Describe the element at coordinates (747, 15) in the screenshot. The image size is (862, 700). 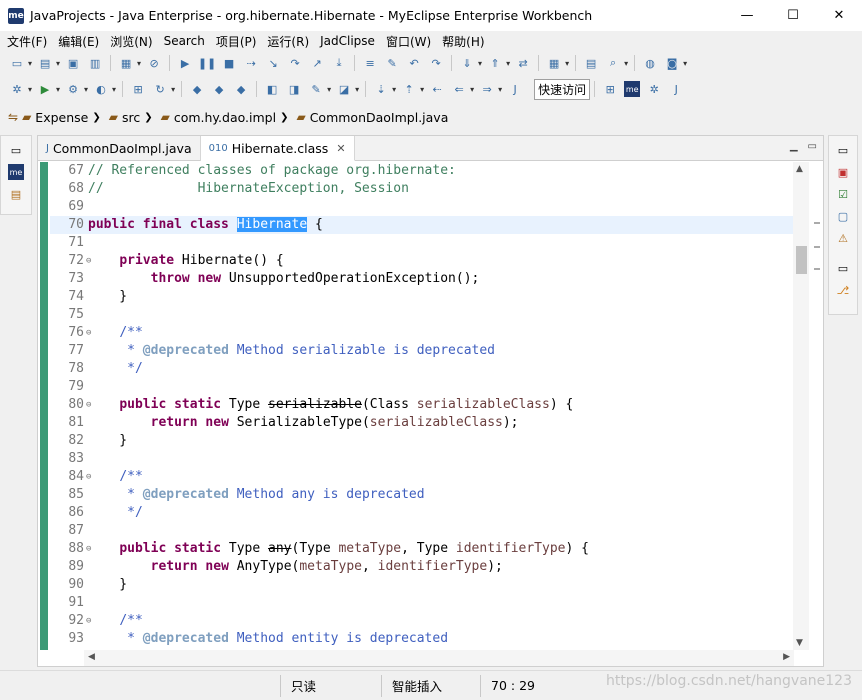
I see `minimize-button: —` at that location.